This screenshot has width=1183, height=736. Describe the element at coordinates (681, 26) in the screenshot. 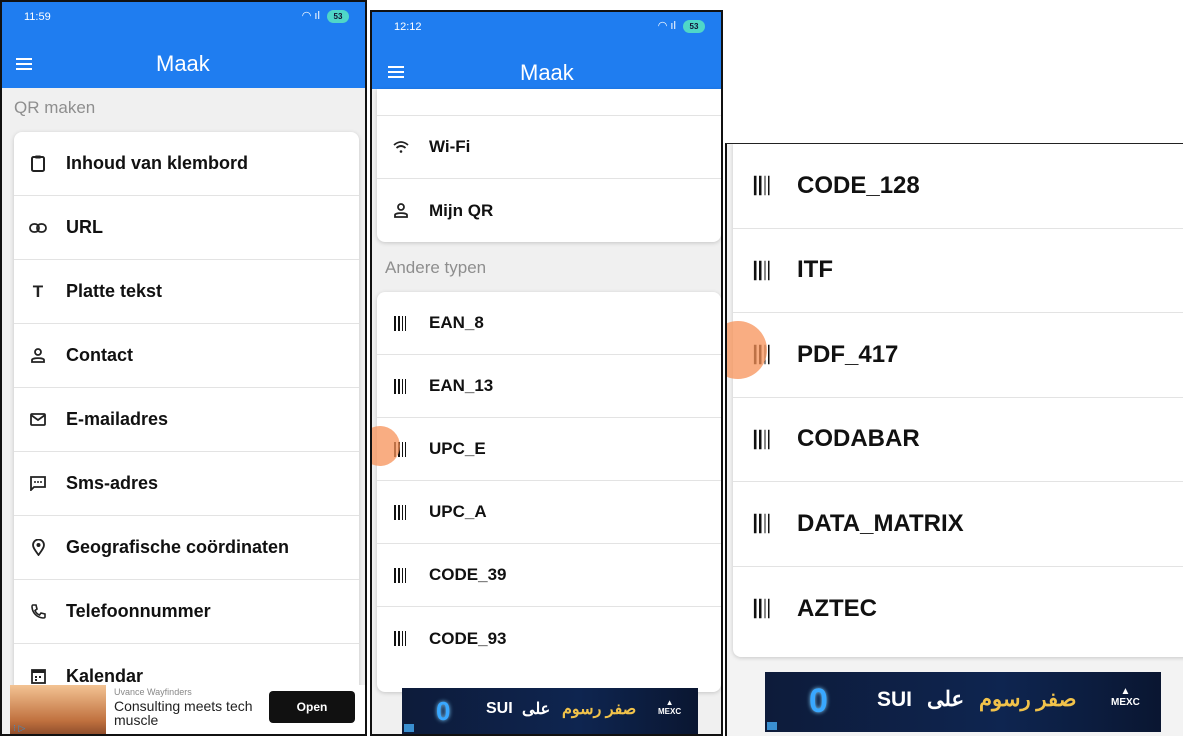

I see `status-icons: ◠ ıl 53` at that location.